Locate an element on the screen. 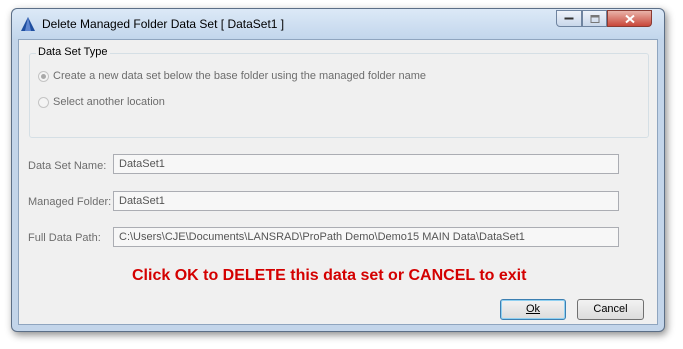 The height and width of the screenshot is (349, 683). minimize-icon is located at coordinates (569, 18).